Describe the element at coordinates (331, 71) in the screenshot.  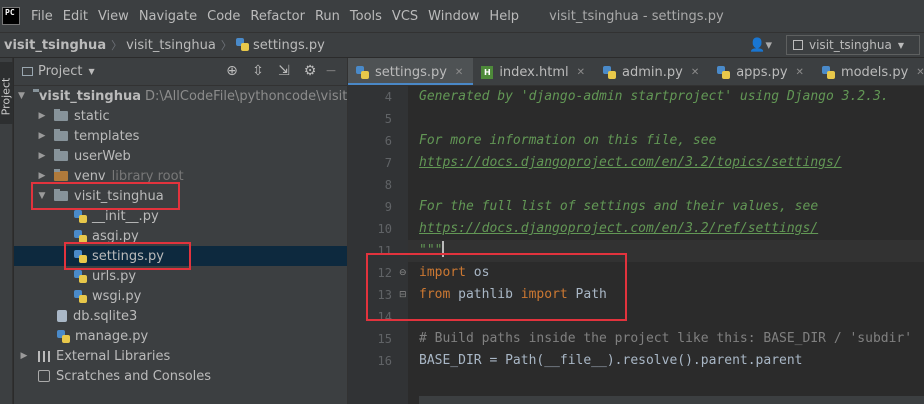
I see `hide-panel-icon: −` at that location.